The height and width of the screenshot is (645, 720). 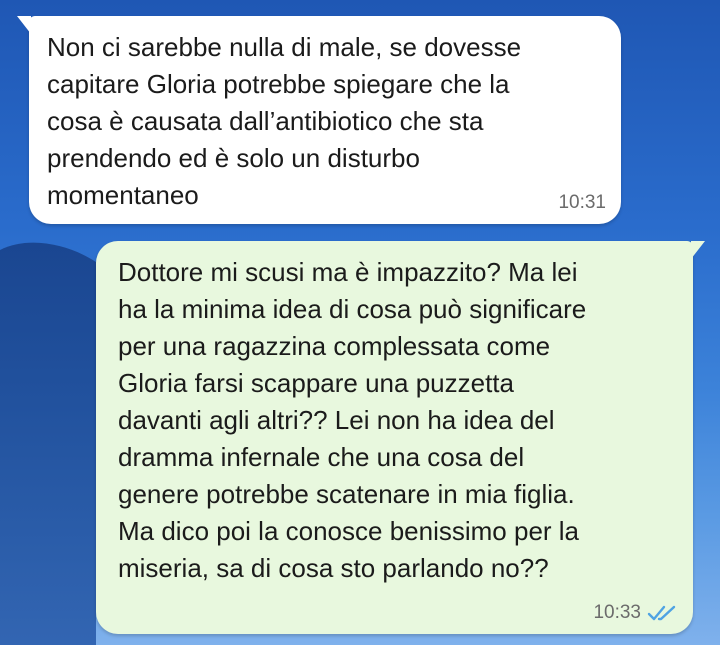 I want to click on double-check-read-icon, so click(x=661, y=613).